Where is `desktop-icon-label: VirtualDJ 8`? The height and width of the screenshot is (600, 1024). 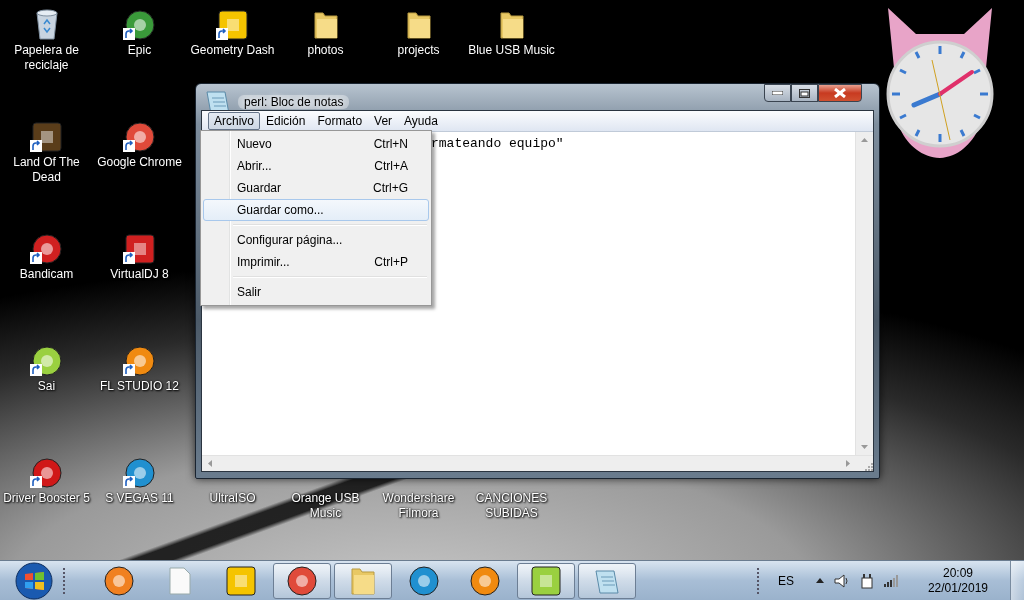
desktop-icon-label: VirtualDJ 8 is located at coordinates (139, 274).